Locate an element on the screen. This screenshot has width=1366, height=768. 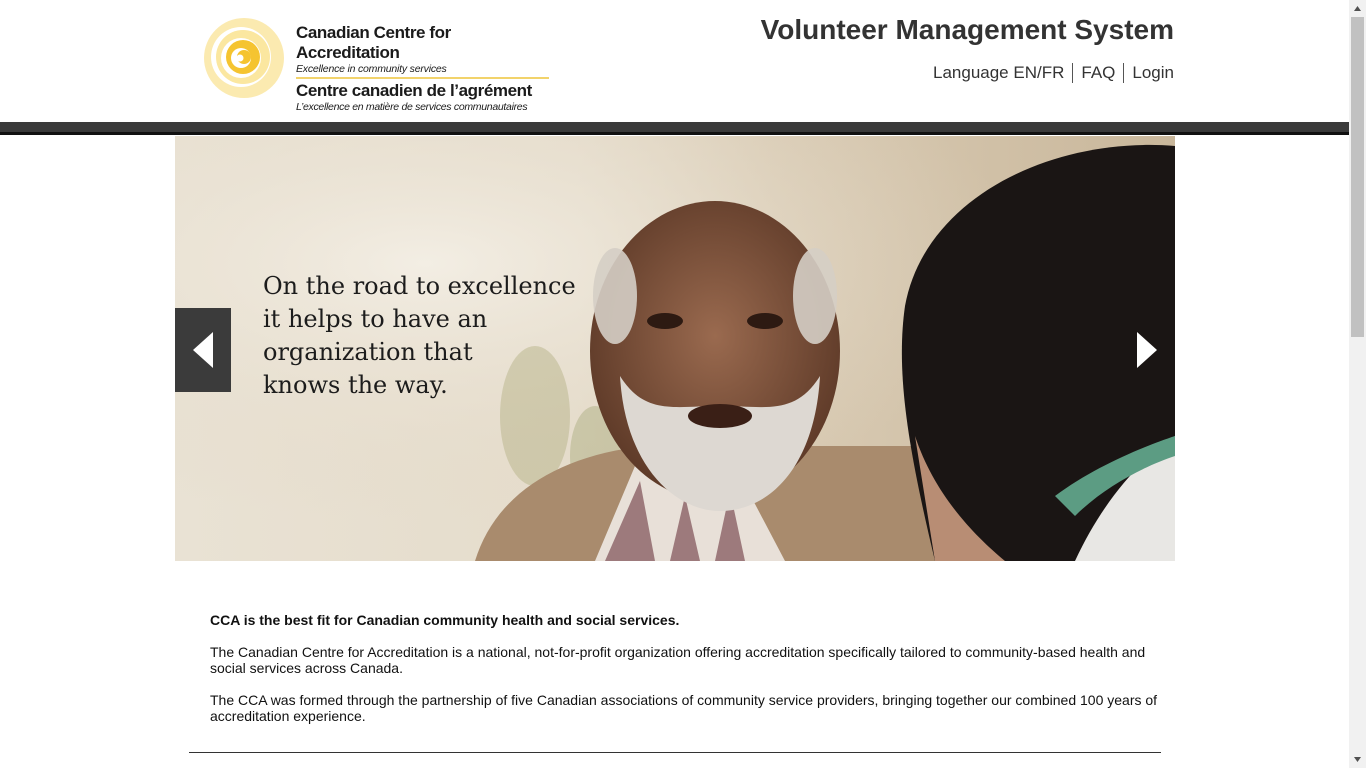
site-title: Volunteer Management System is located at coordinates (967, 29).